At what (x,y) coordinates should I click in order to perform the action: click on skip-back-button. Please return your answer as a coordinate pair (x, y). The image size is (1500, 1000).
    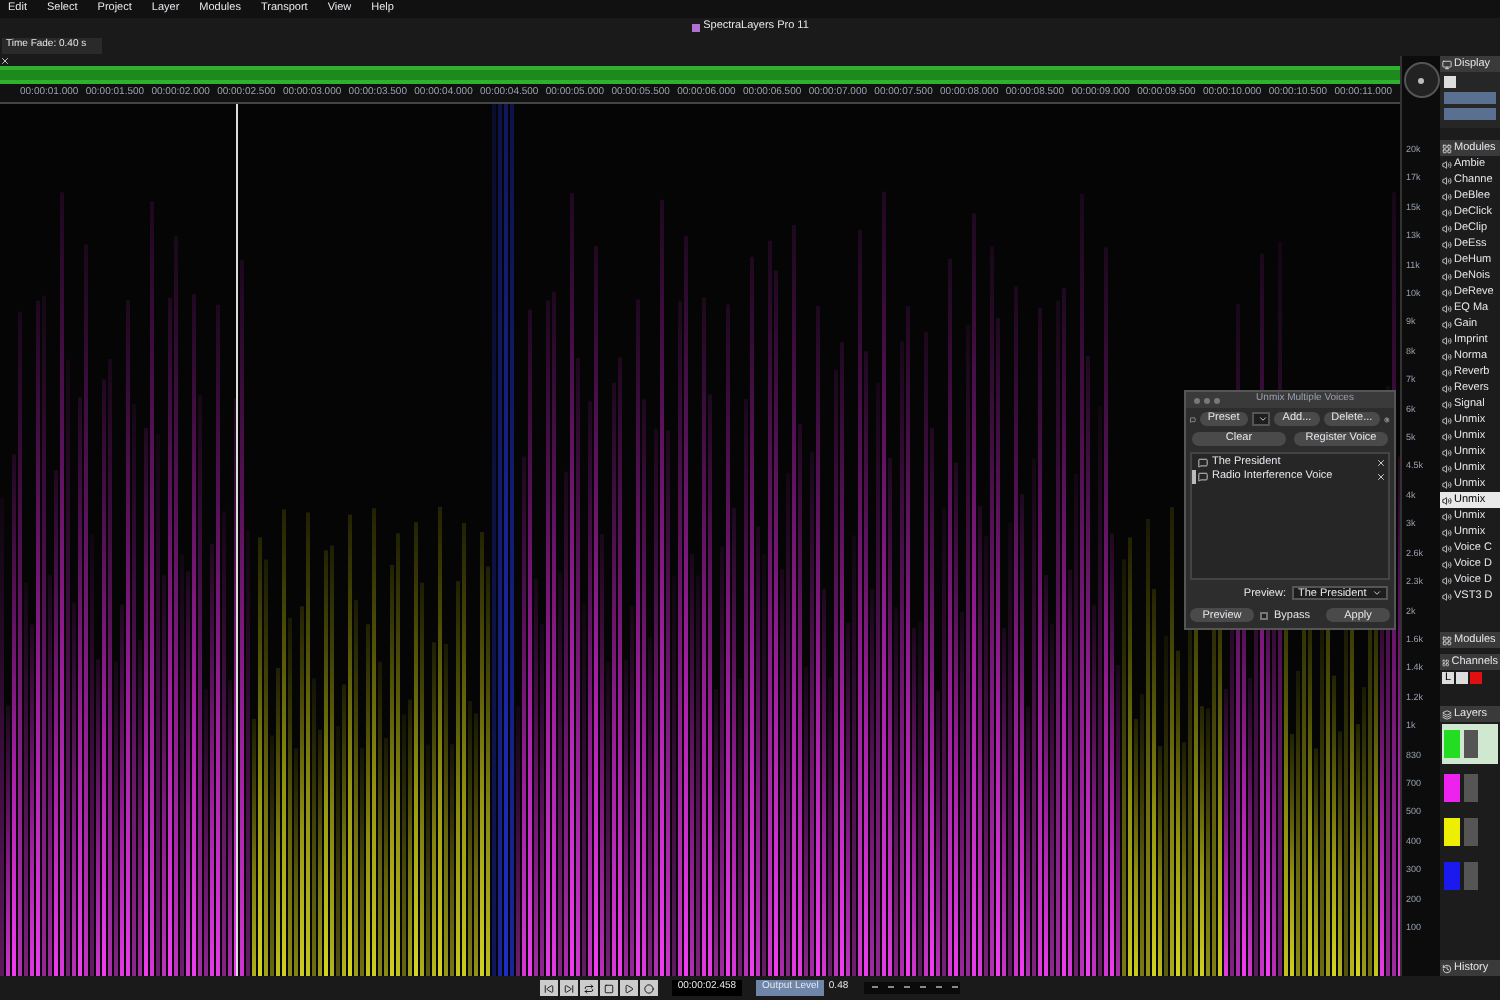
    Looking at the image, I should click on (548, 988).